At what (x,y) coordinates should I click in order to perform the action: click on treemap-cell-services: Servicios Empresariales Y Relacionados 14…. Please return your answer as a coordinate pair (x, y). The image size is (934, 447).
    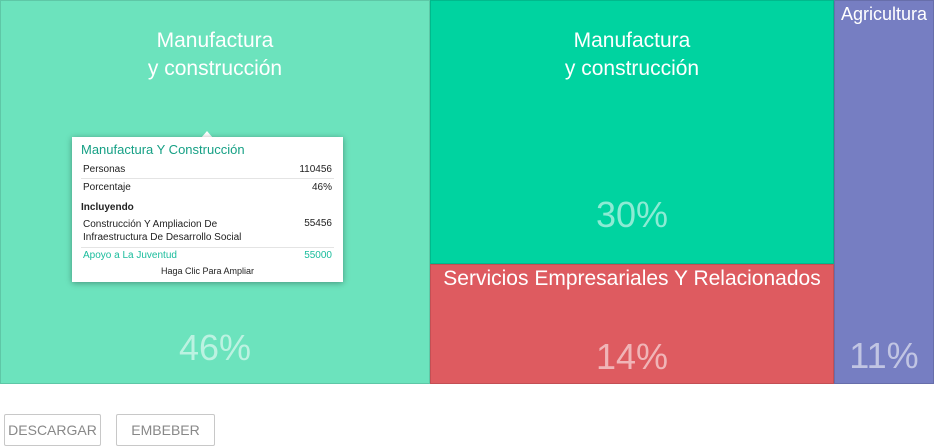
    Looking at the image, I should click on (632, 324).